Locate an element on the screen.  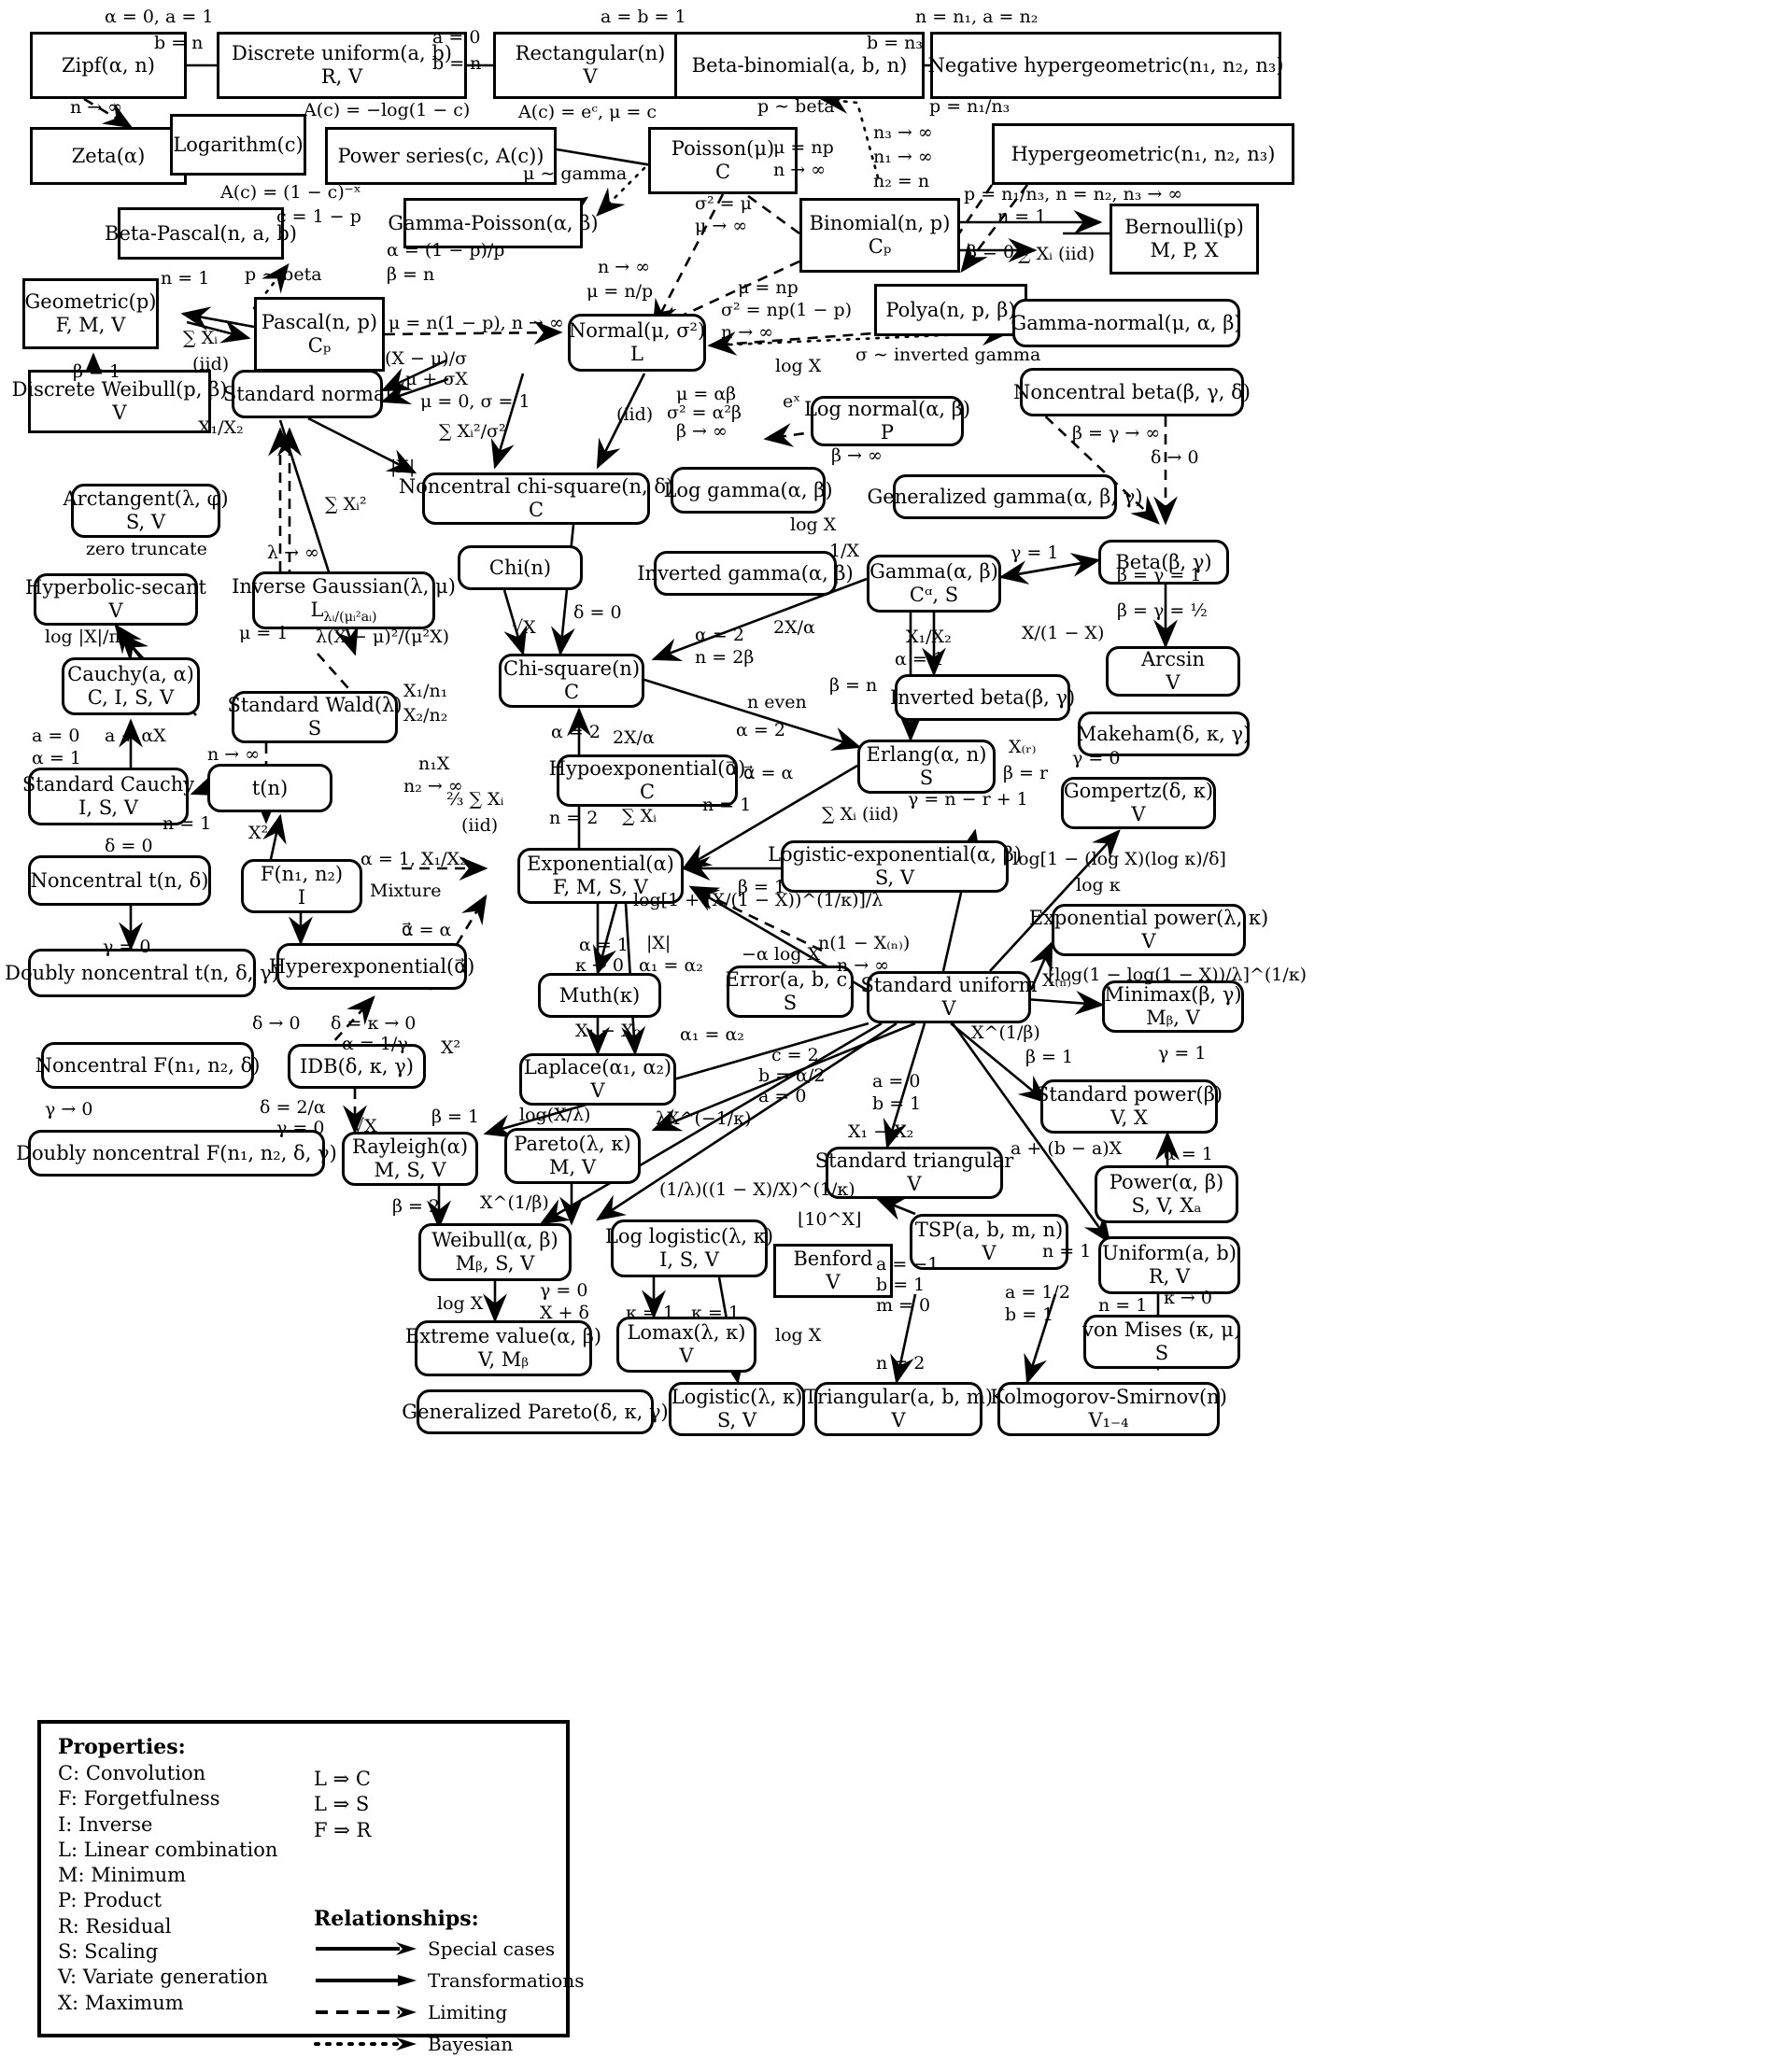
distribution-node-bernoulli: Bernoulli(p) M, P, X is located at coordinates (1184, 239).